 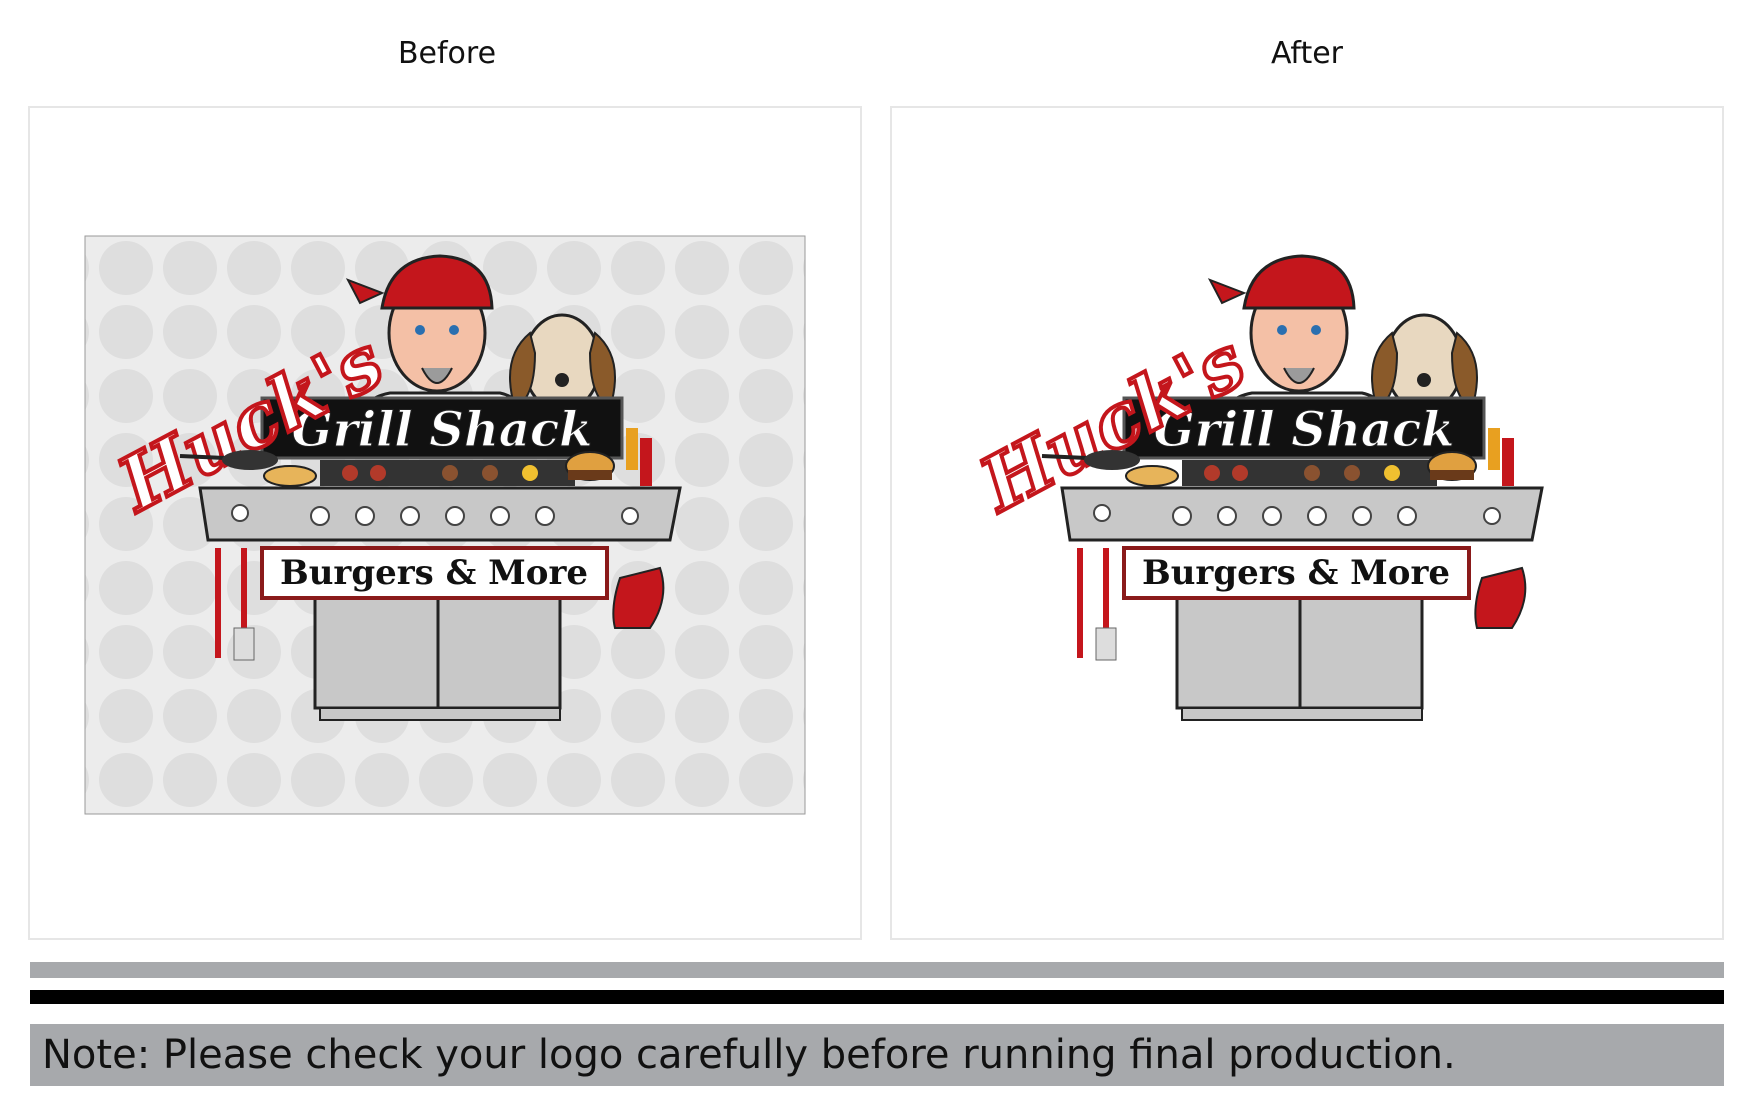 I want to click on after-logo: Grill Shack Huck's Burgers & More, so click(x=1254, y=487).